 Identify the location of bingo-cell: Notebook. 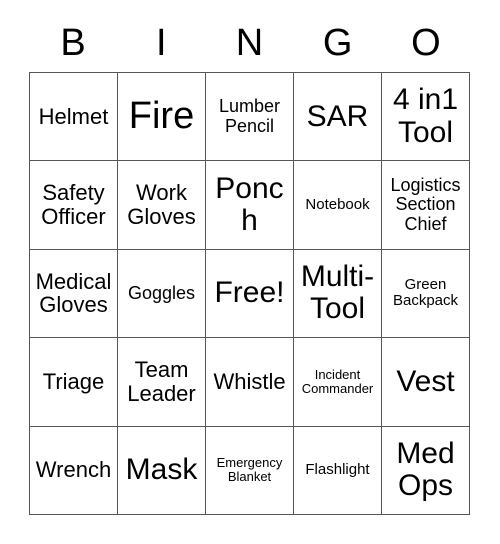
(338, 205).